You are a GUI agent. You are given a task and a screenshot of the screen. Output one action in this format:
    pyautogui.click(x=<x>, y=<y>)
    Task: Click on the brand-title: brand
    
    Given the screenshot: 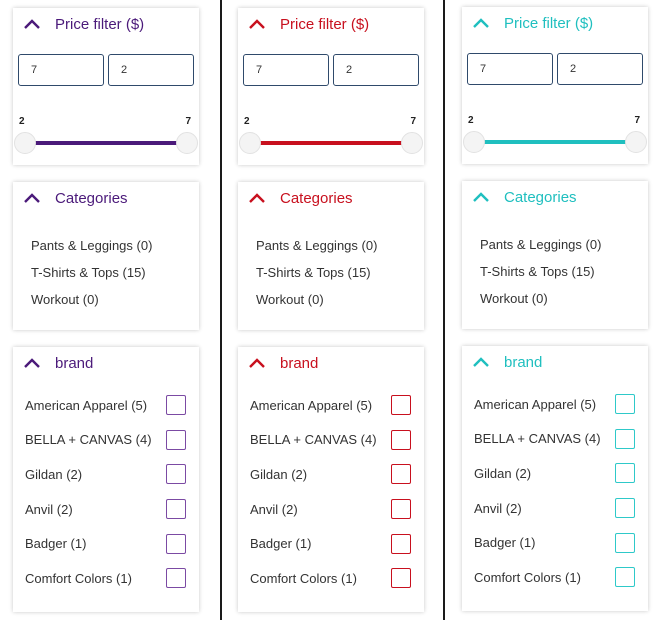 What is the action you would take?
    pyautogui.click(x=299, y=363)
    